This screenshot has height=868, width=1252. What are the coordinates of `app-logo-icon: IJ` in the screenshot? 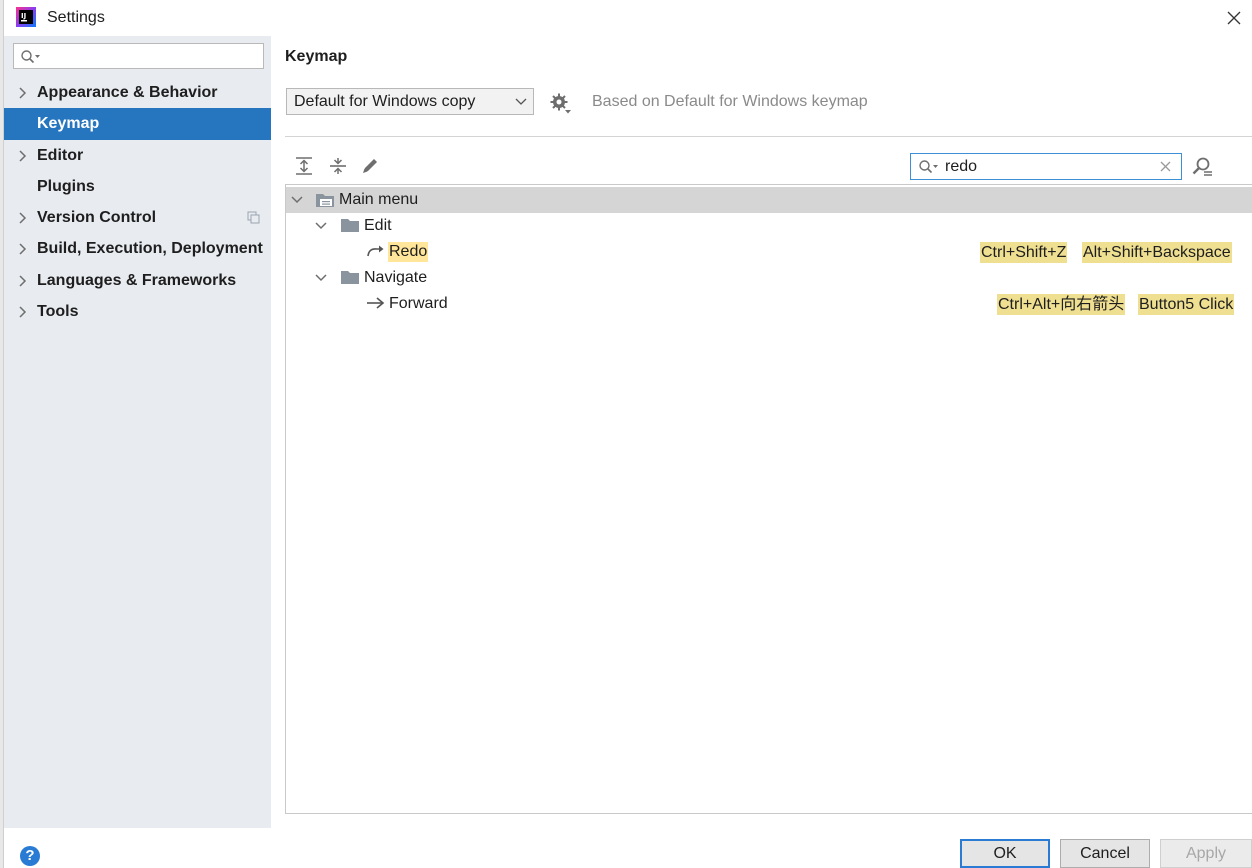 It's located at (26, 17).